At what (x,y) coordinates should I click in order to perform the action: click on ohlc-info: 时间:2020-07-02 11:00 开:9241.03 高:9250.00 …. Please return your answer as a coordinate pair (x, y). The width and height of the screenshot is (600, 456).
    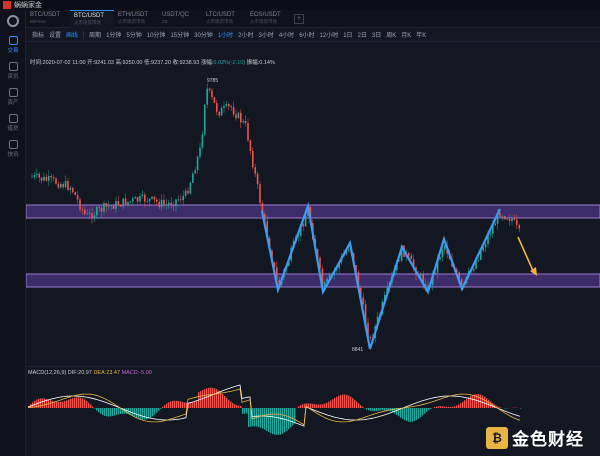
    Looking at the image, I should click on (313, 62).